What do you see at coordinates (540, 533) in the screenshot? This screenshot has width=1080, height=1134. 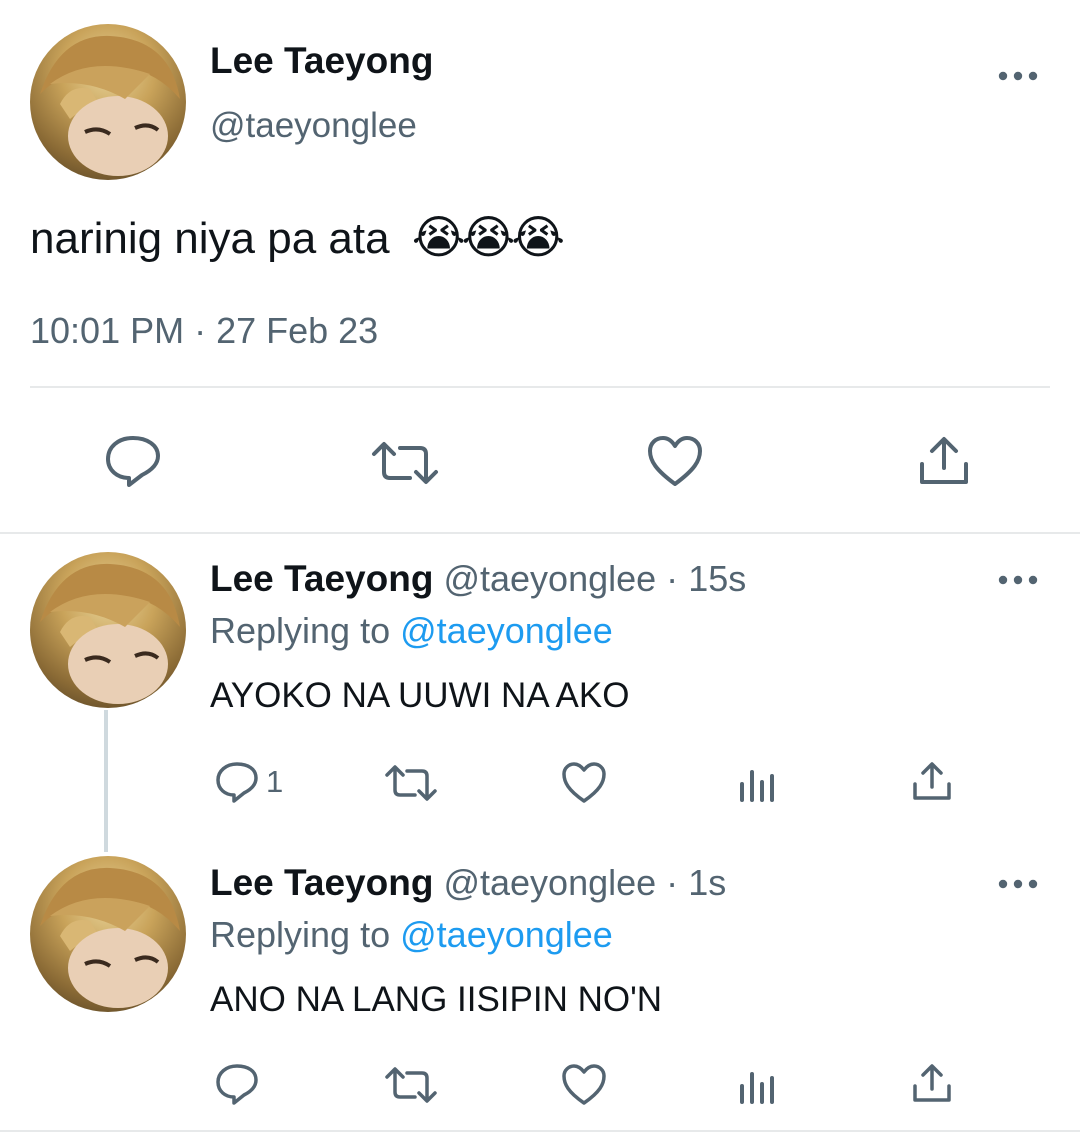 I see `section-divider` at bounding box center [540, 533].